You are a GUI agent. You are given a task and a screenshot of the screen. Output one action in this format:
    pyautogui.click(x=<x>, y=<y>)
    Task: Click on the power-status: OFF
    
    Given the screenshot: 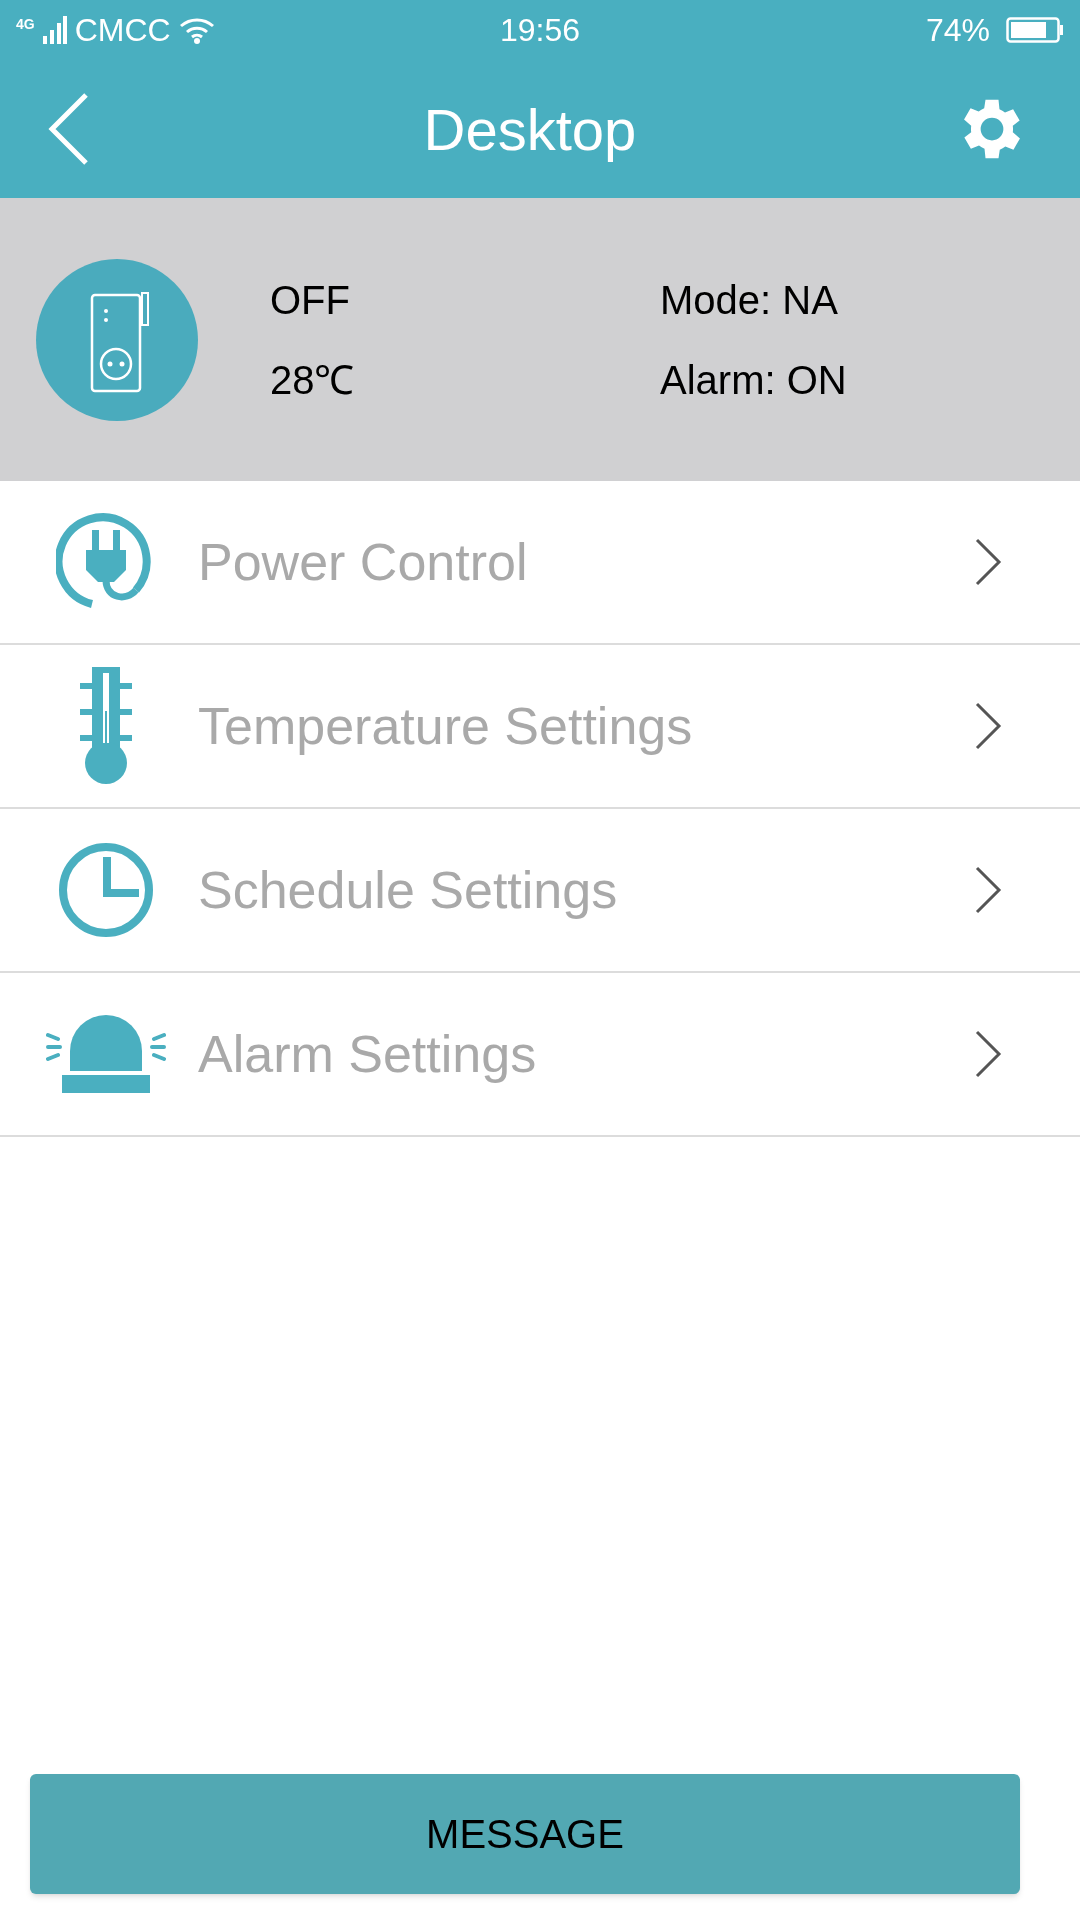 What is the action you would take?
    pyautogui.click(x=310, y=300)
    